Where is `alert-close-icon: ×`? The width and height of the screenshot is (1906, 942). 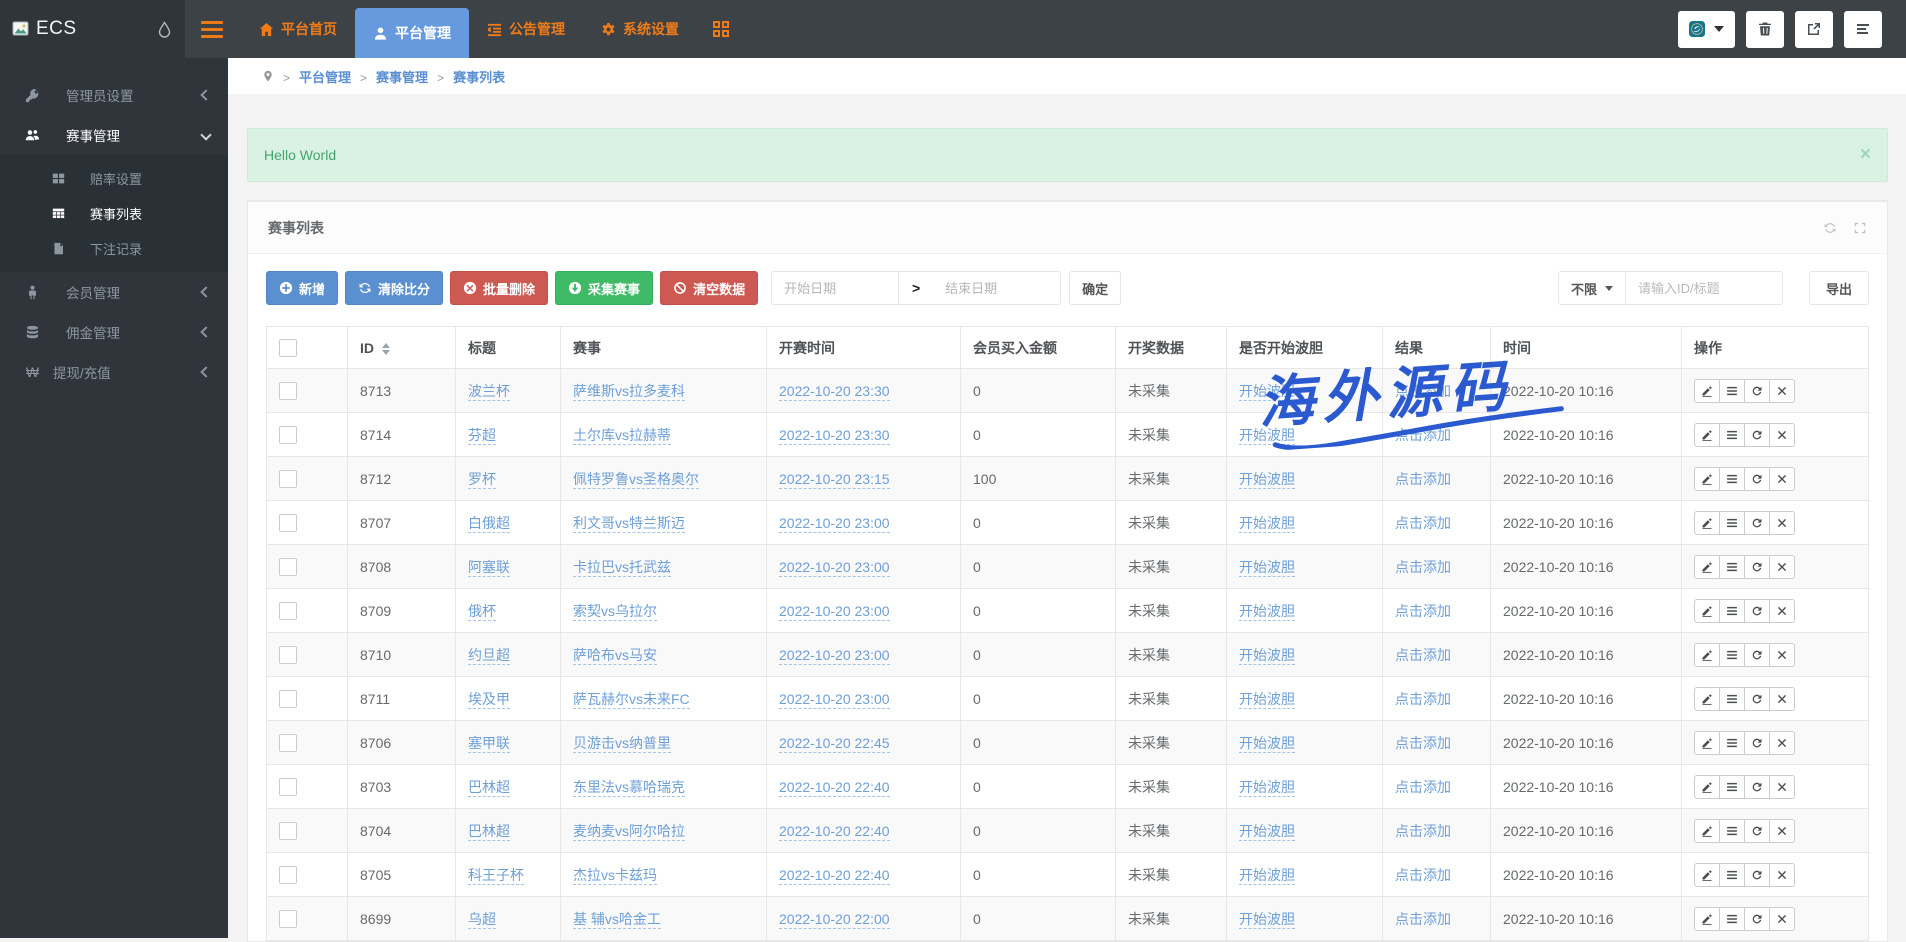
alert-close-icon: × is located at coordinates (1865, 155).